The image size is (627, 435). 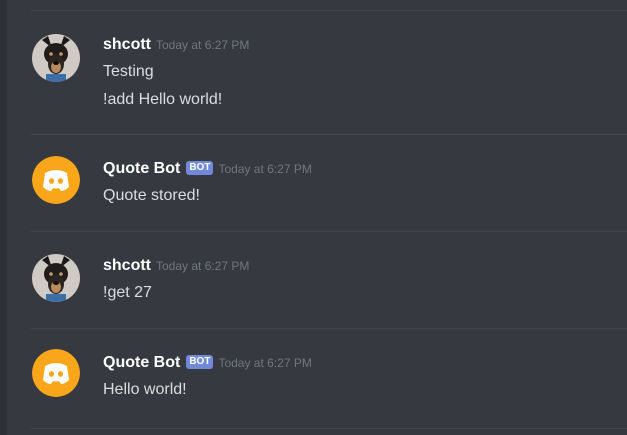 I want to click on message-text: Hello world!, so click(x=145, y=389).